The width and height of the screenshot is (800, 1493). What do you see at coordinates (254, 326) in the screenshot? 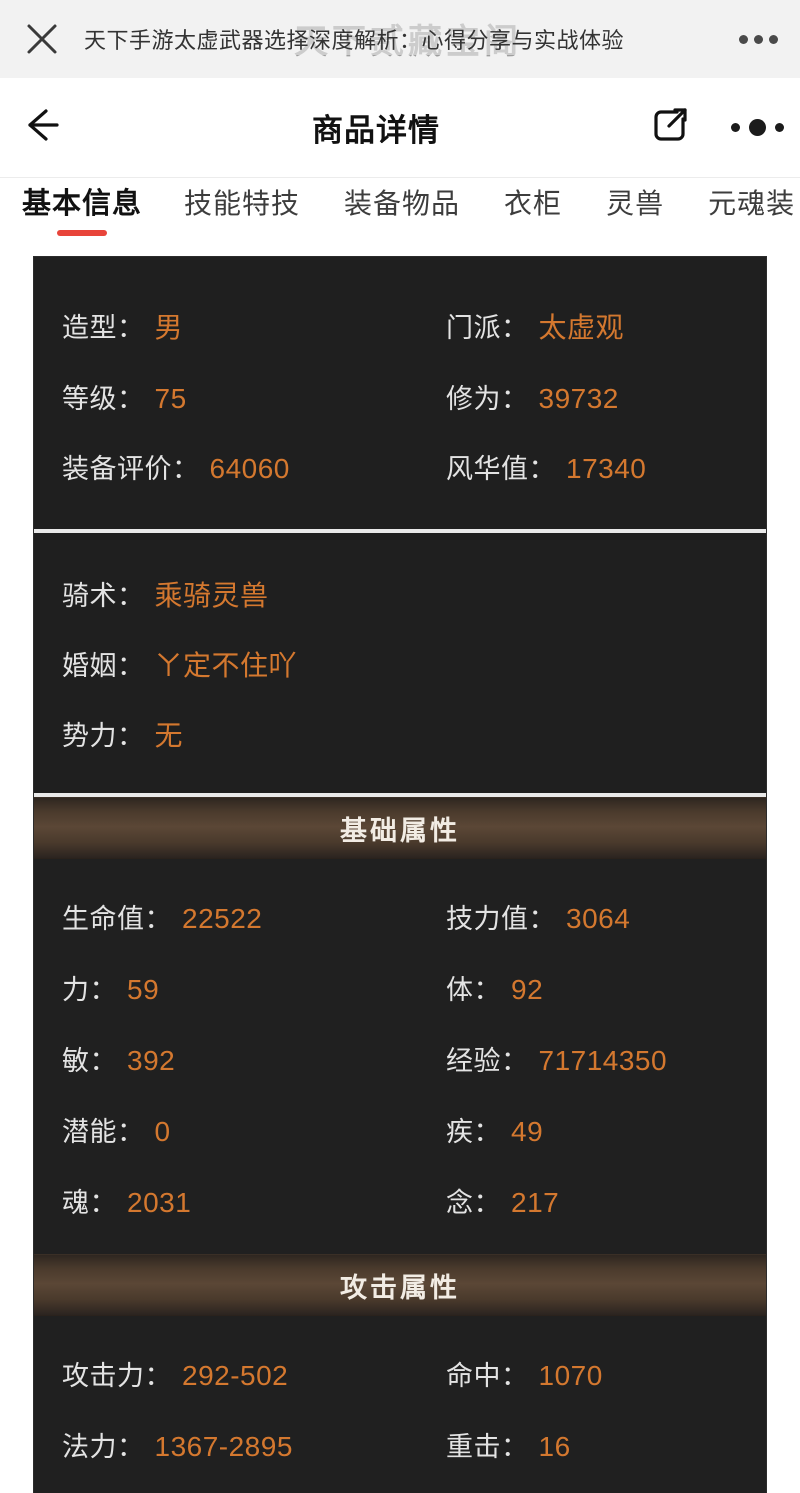
I see `field-appearance: 造型： 男` at bounding box center [254, 326].